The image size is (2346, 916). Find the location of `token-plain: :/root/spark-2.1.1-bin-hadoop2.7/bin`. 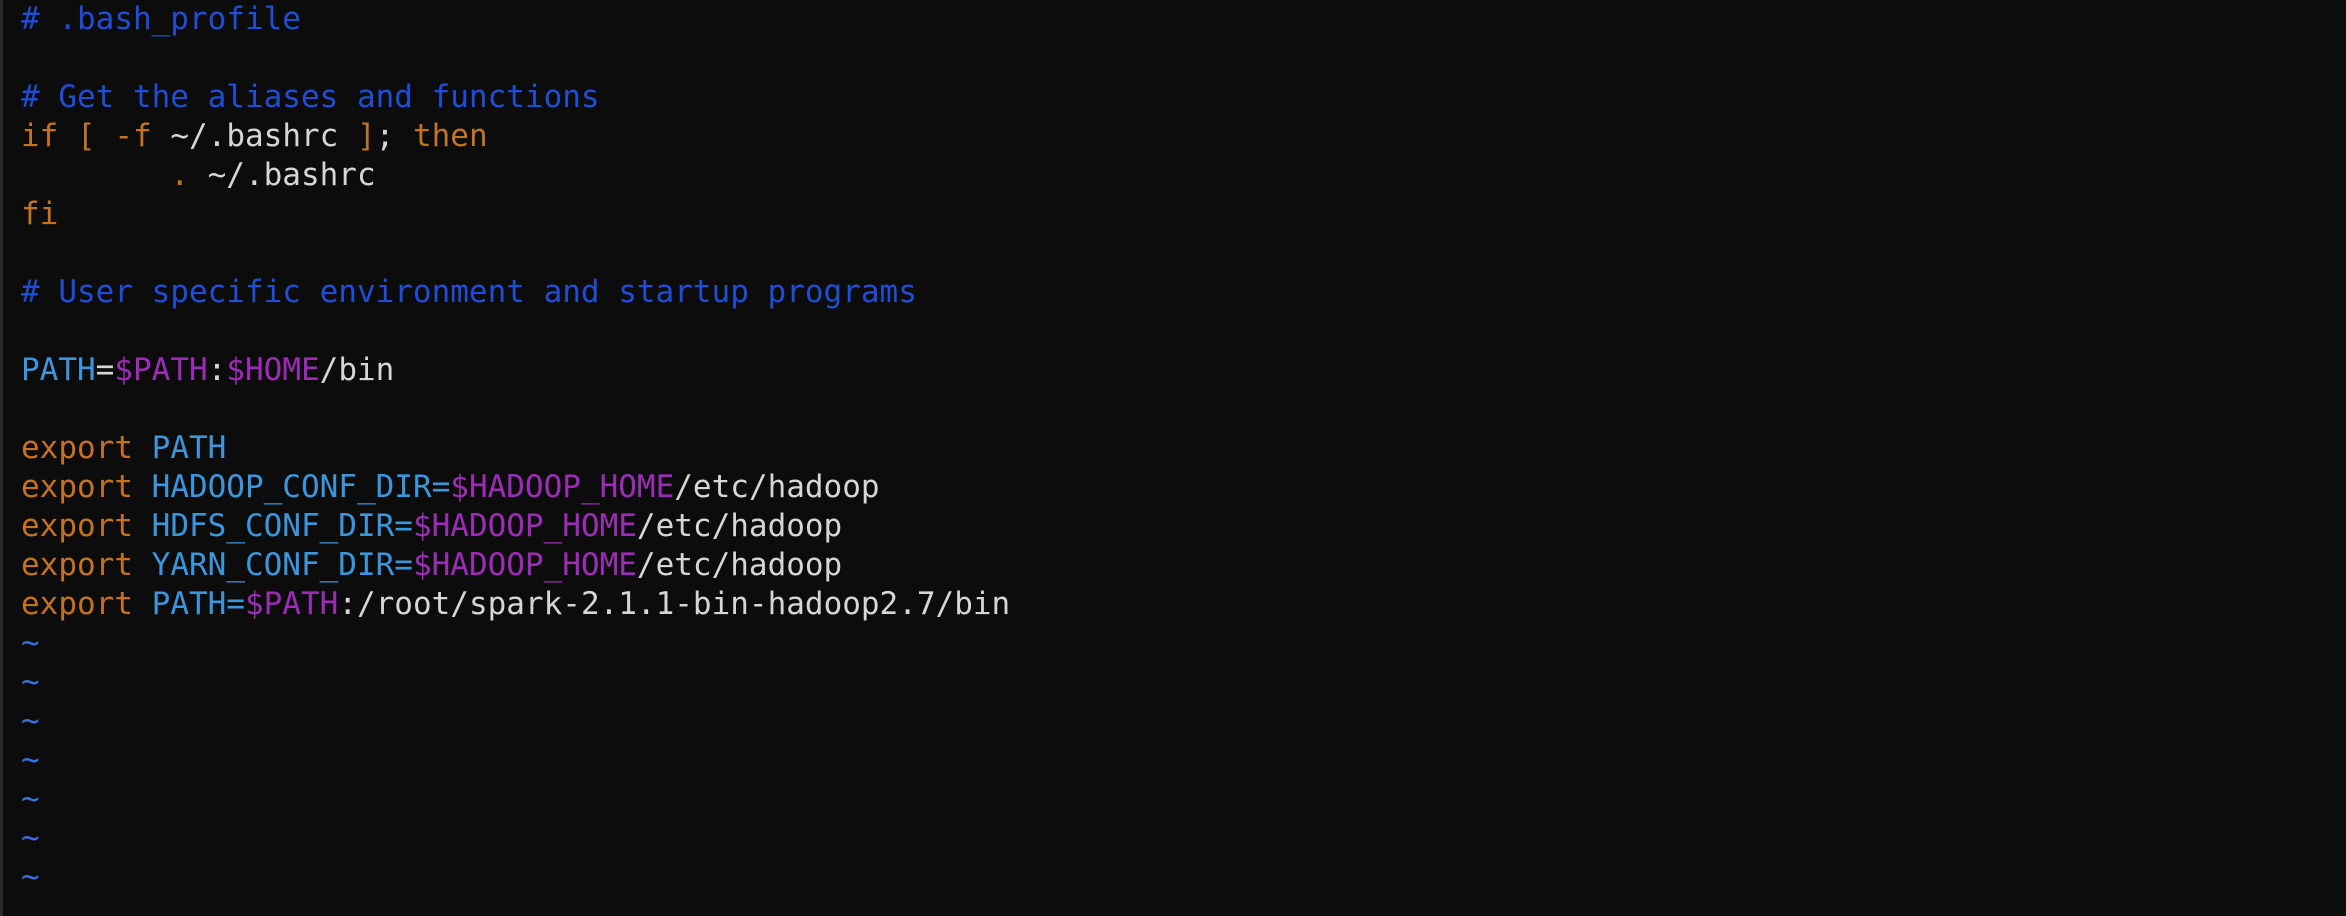

token-plain: :/root/spark-2.1.1-bin-hadoop2.7/bin is located at coordinates (674, 604).